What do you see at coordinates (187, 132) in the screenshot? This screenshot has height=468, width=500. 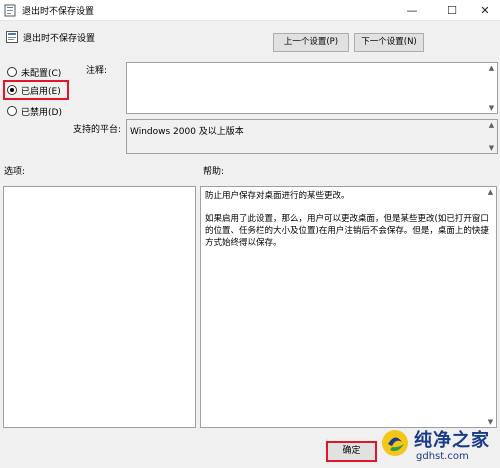 I see `platform-value: Windows 2000 及以上版本` at bounding box center [187, 132].